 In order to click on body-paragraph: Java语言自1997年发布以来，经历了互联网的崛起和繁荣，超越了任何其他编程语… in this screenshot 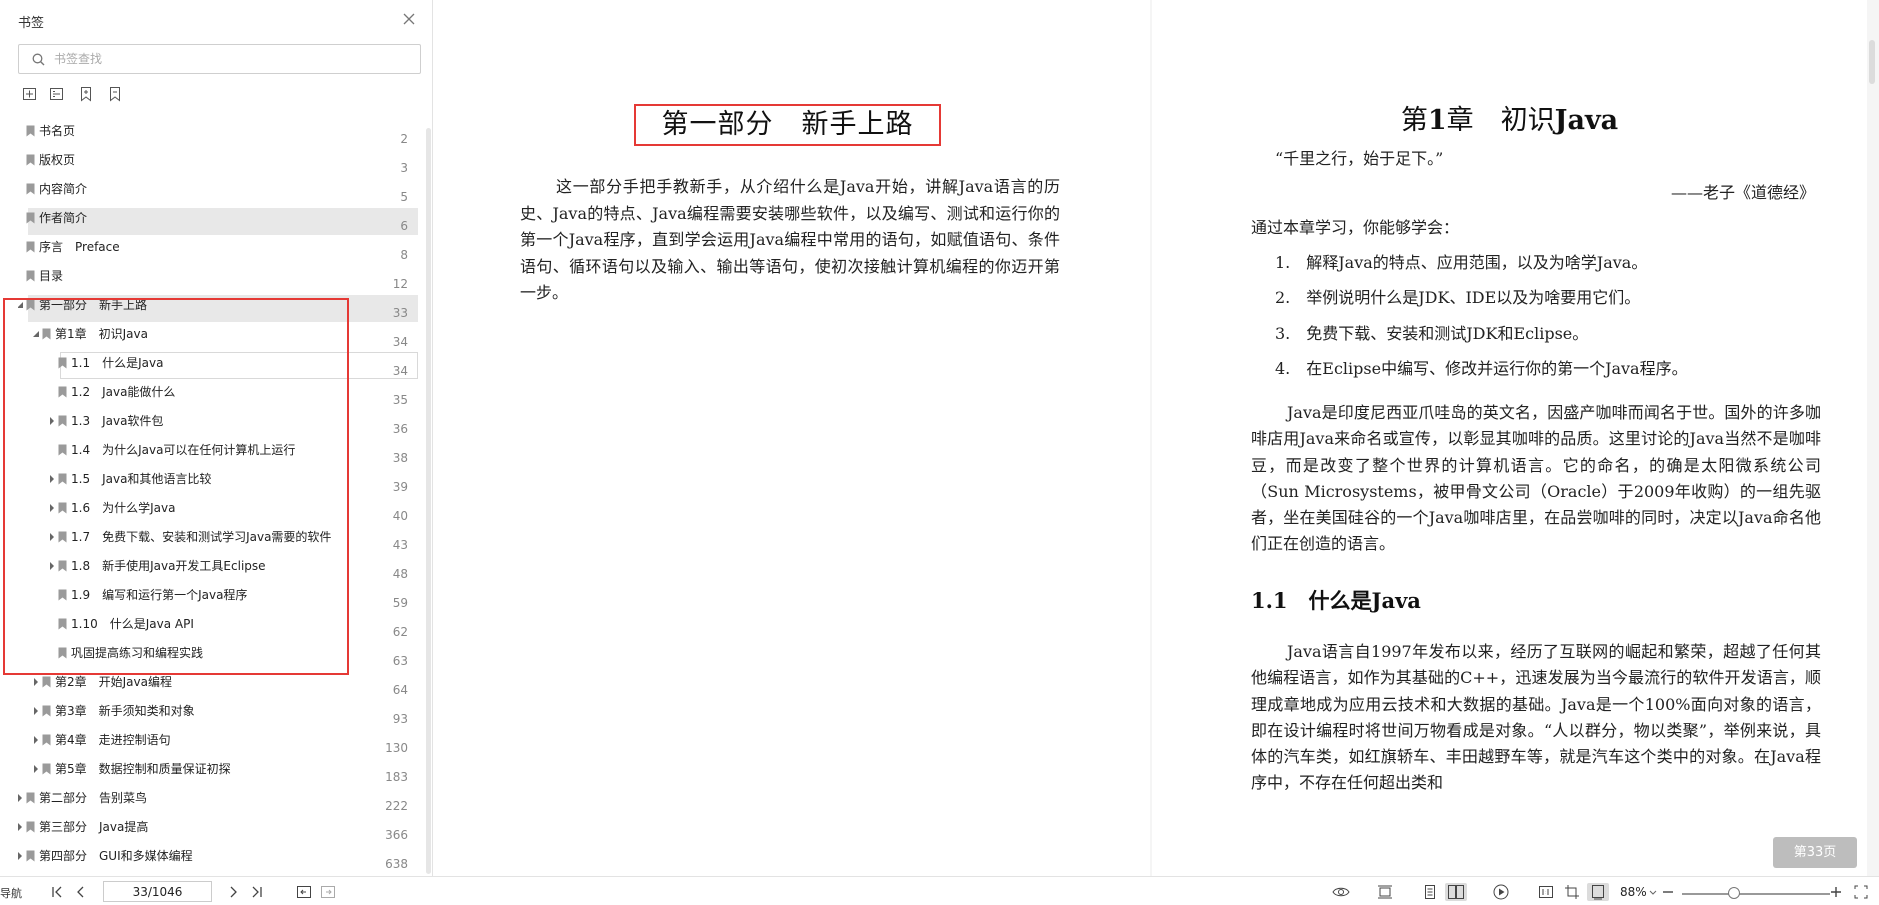, I will do `click(1536, 717)`.